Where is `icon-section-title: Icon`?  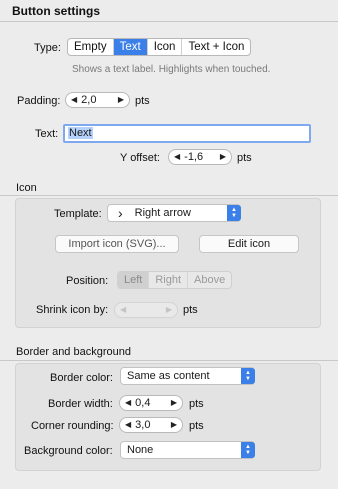 icon-section-title: Icon is located at coordinates (26, 188).